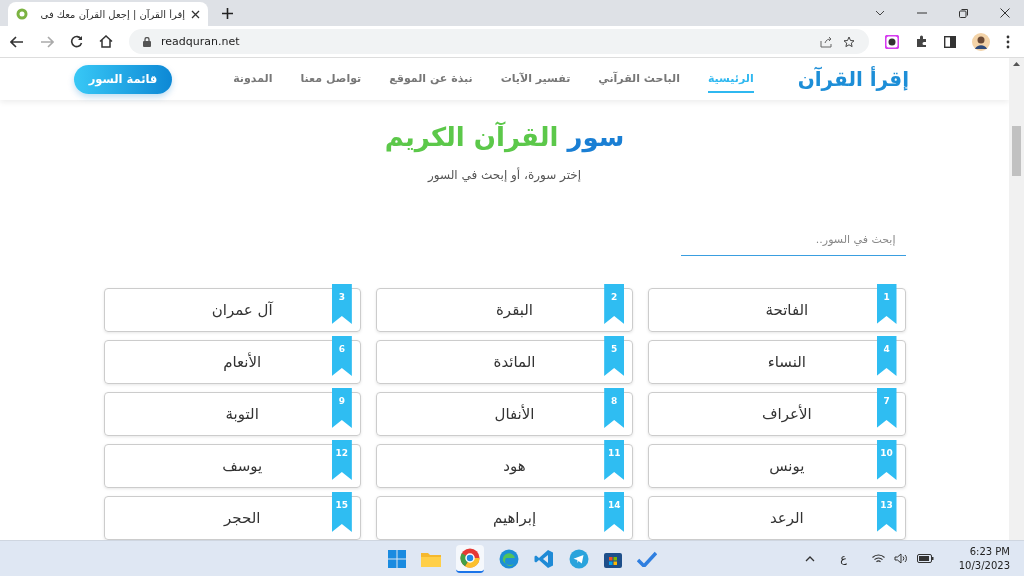 The height and width of the screenshot is (576, 1024). What do you see at coordinates (242, 362) in the screenshot?
I see `surah-name: الأنعام` at bounding box center [242, 362].